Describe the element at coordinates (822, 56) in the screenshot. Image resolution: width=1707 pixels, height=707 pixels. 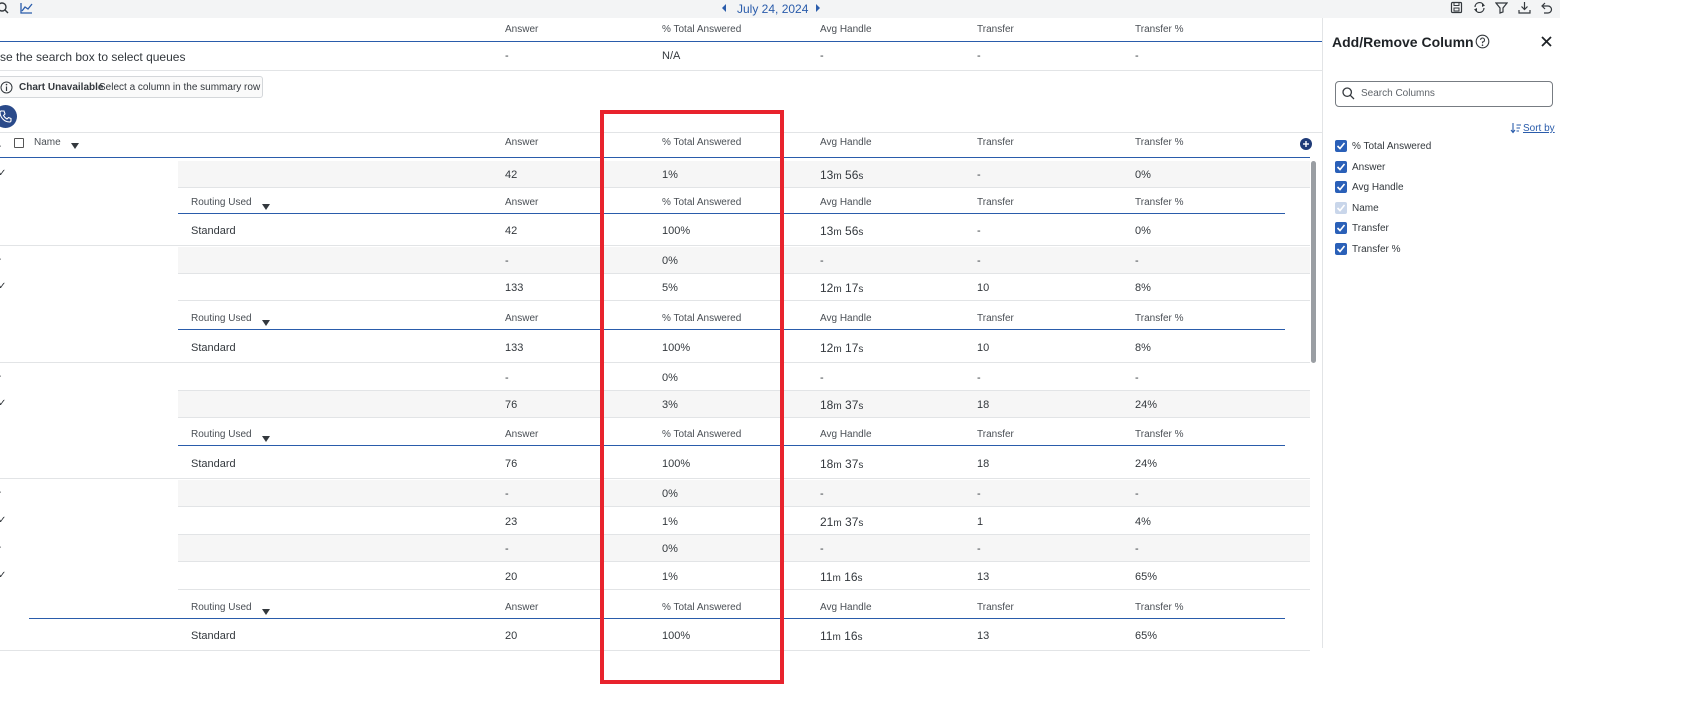
I see `summary-avg-handle: -` at that location.